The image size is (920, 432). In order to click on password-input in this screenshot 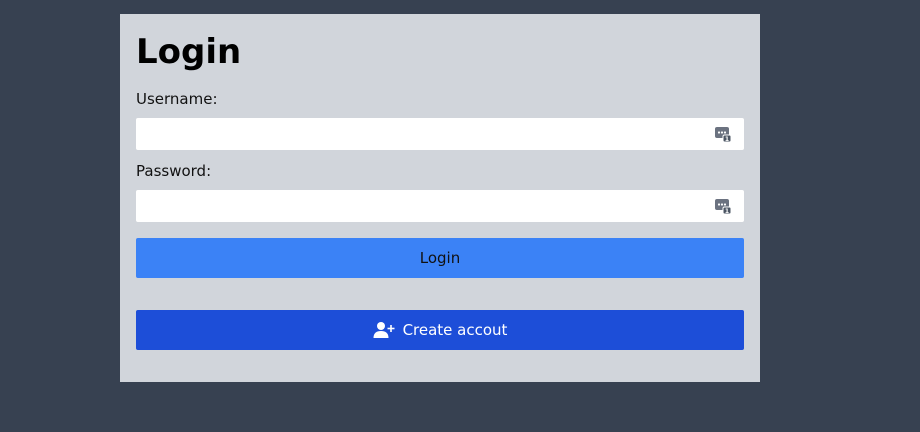, I will do `click(440, 206)`.